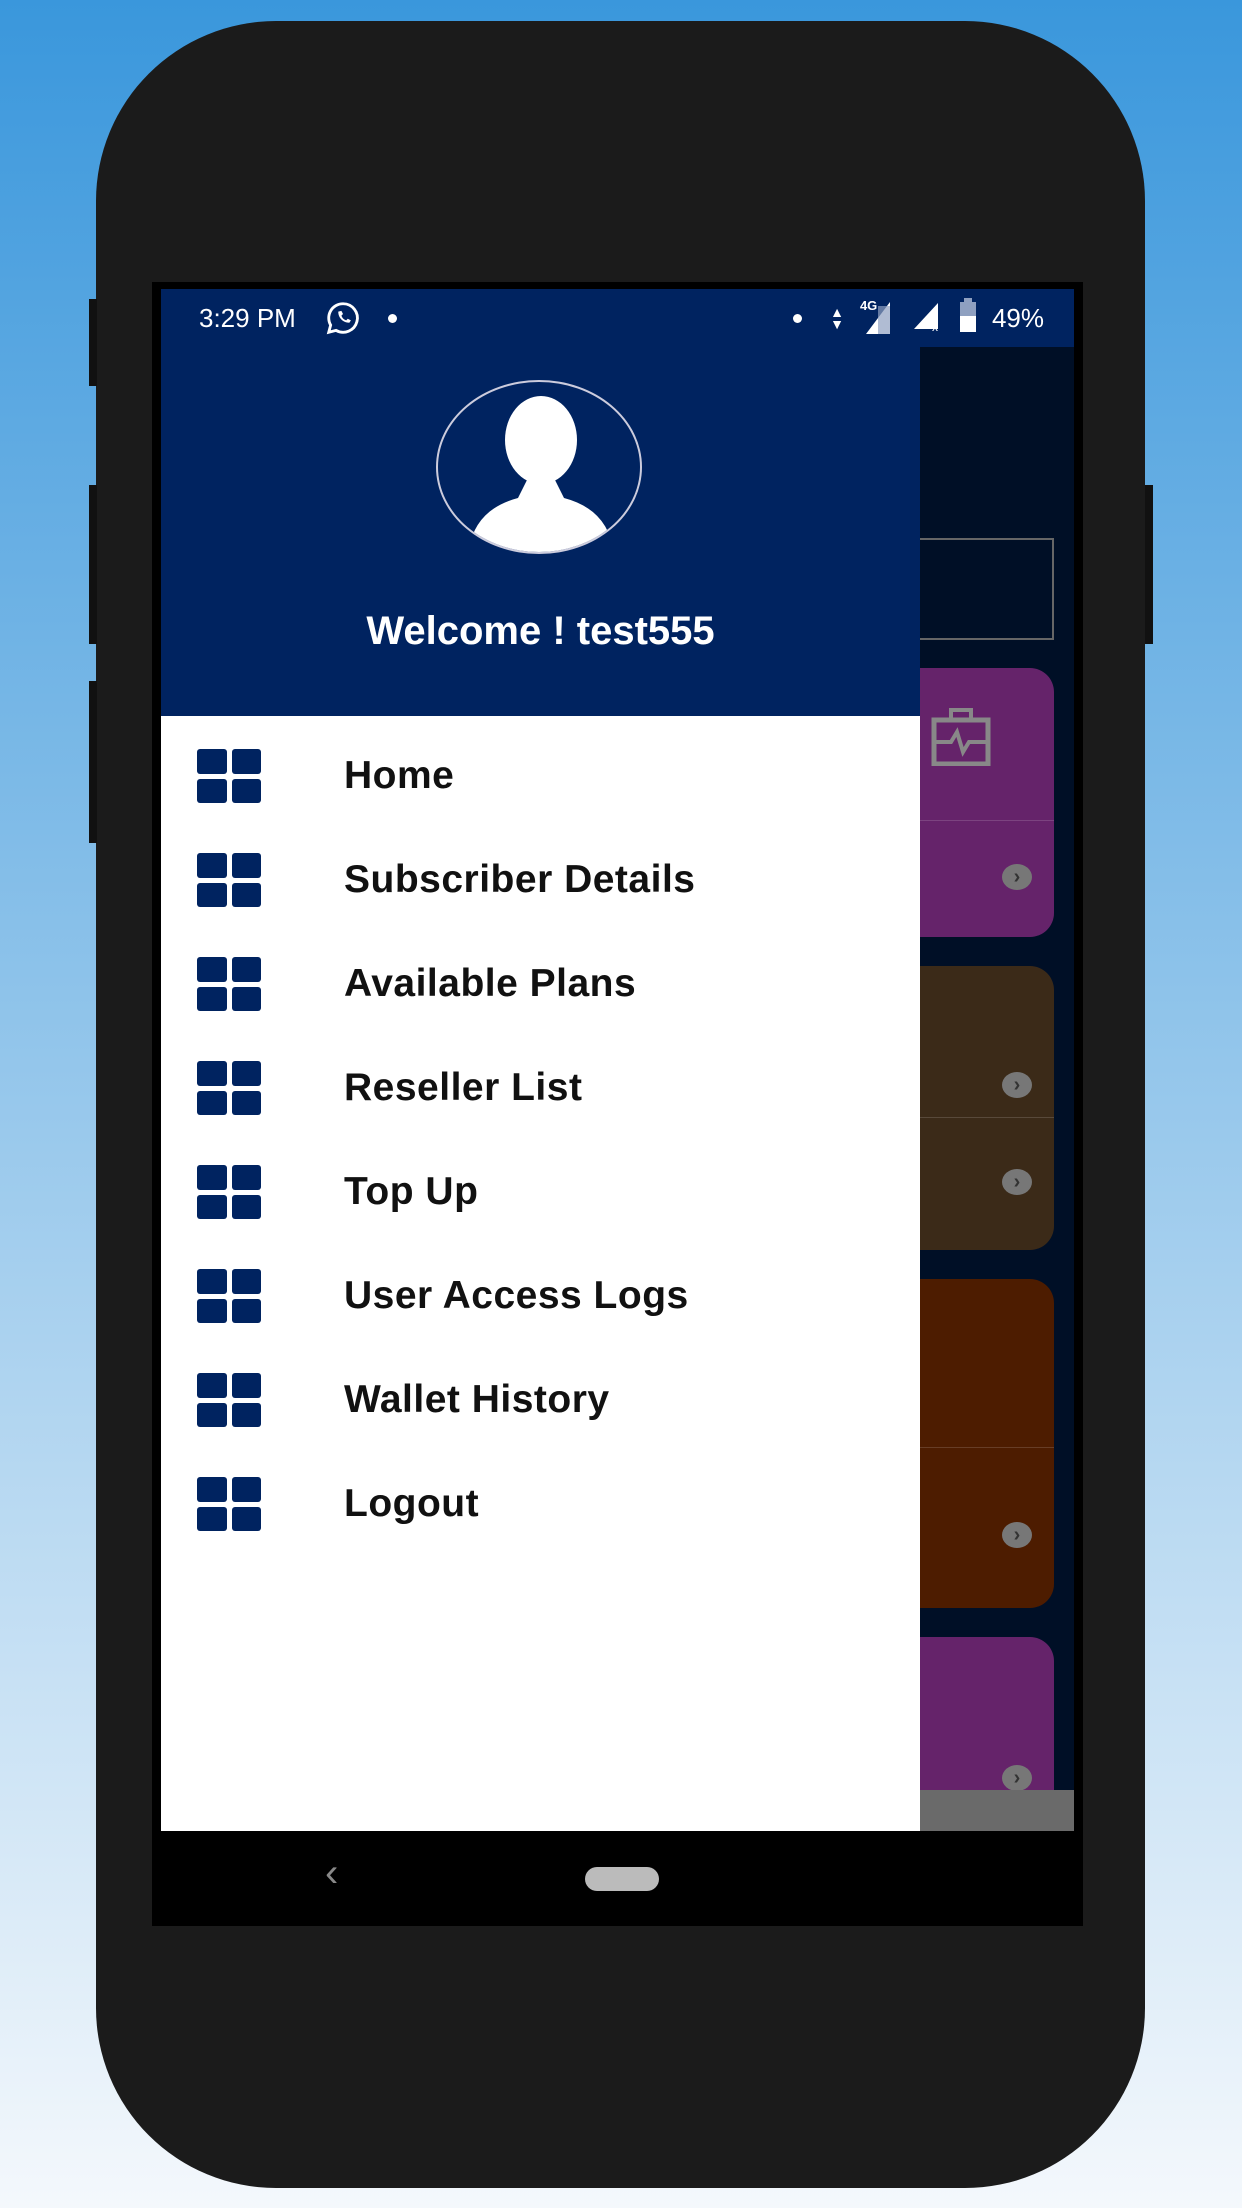 This screenshot has width=1242, height=2208. I want to click on menu-item-label: Available Plans, so click(490, 983).